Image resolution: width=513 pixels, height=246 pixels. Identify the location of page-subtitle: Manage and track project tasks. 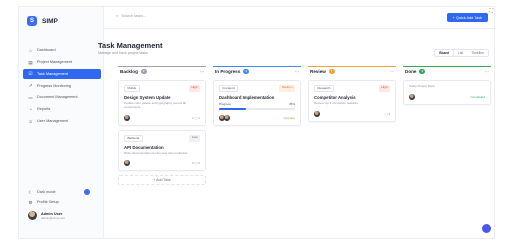
(123, 53).